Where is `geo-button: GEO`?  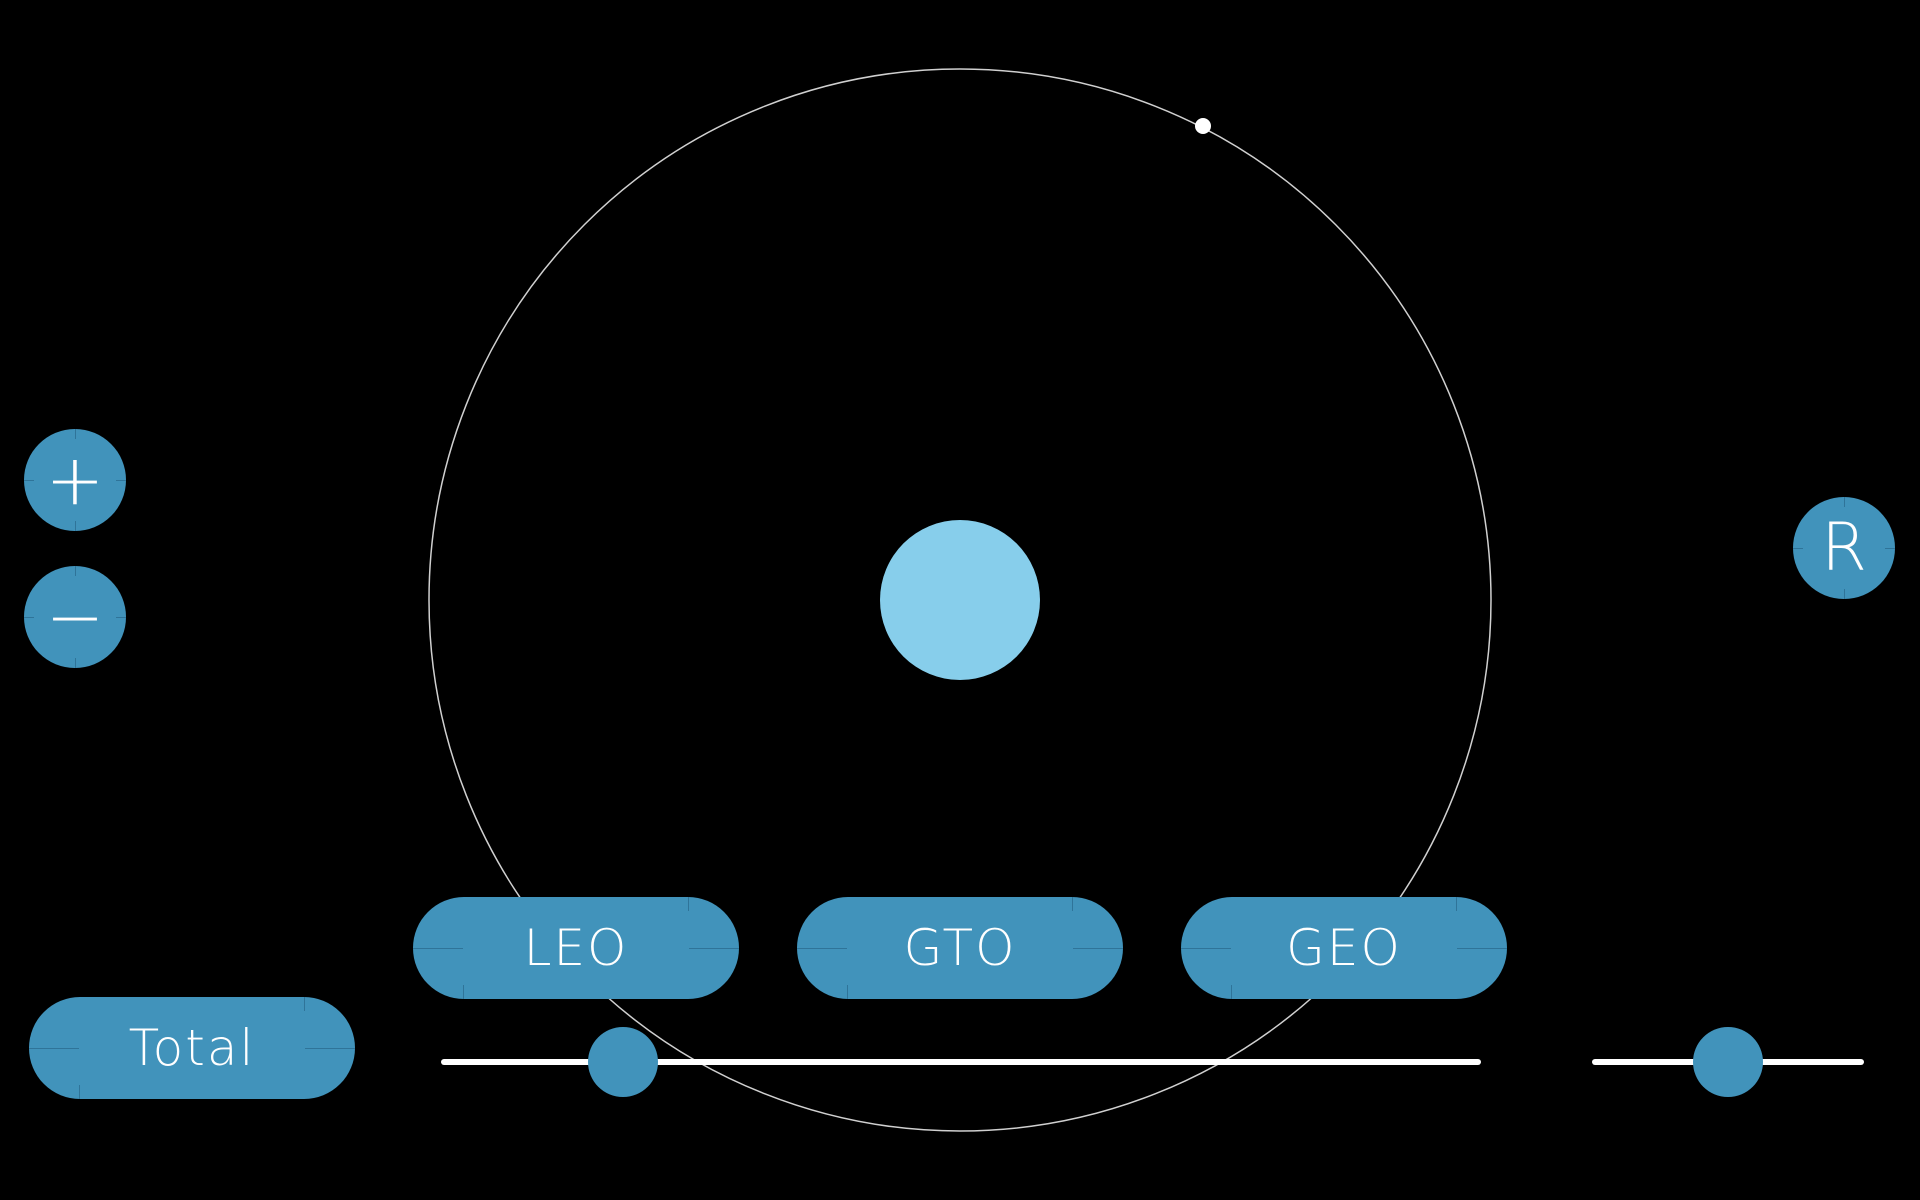 geo-button: GEO is located at coordinates (1344, 948).